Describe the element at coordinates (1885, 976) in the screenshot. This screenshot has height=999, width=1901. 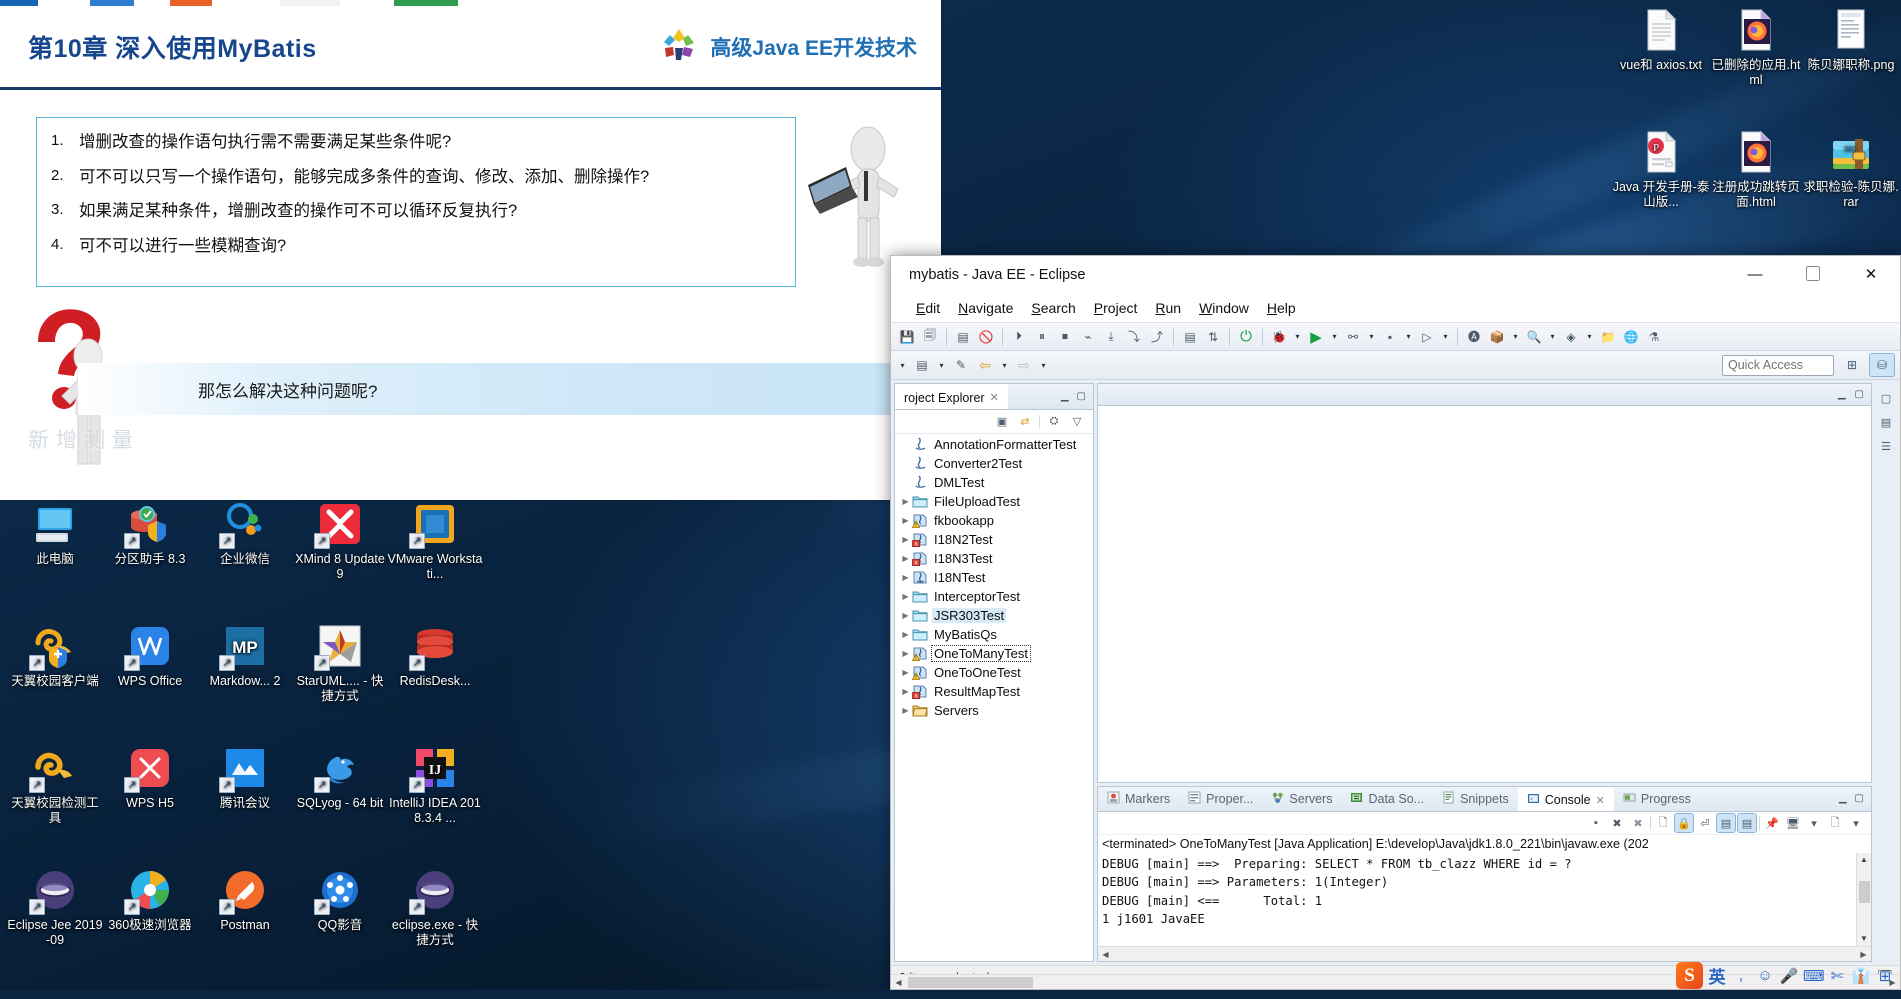
I see `ime-toolbox-icon: ⊞` at that location.